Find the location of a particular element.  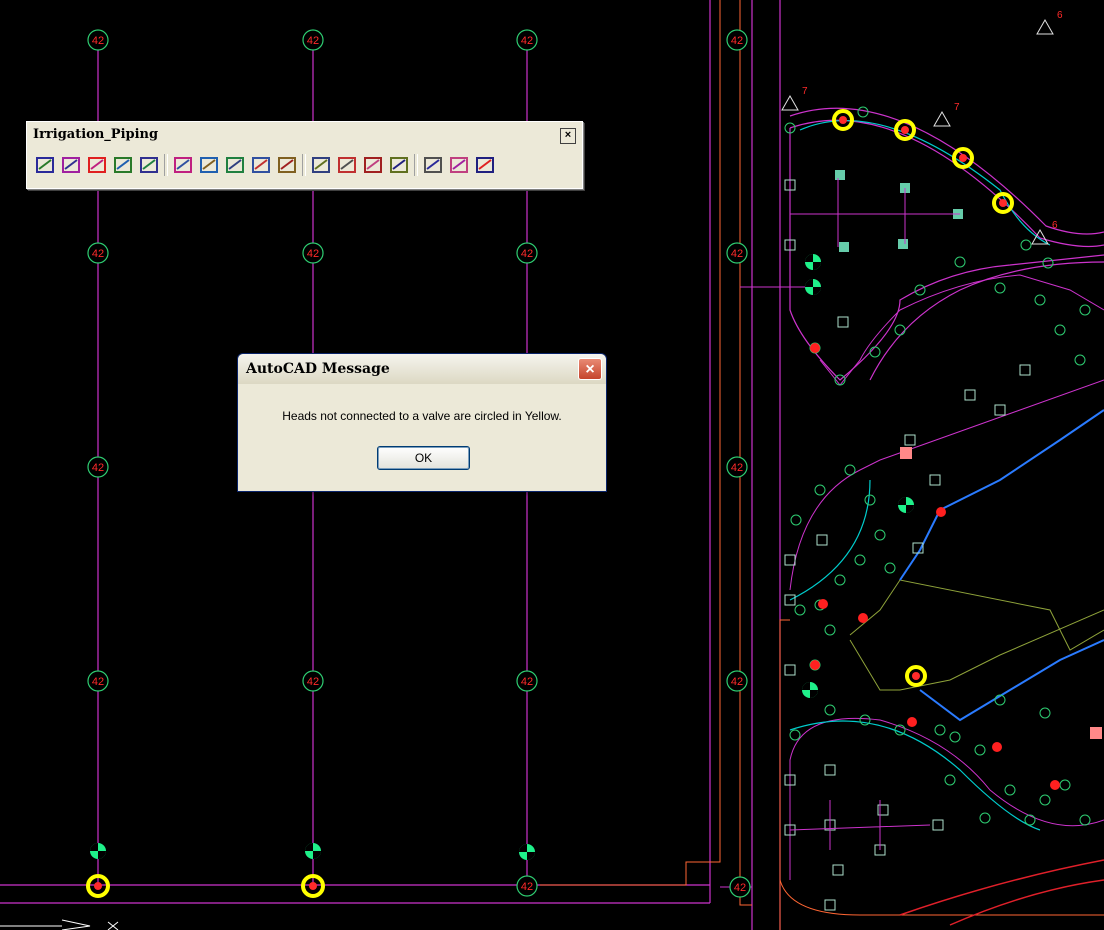

boundary-line is located at coordinates (745, 453).